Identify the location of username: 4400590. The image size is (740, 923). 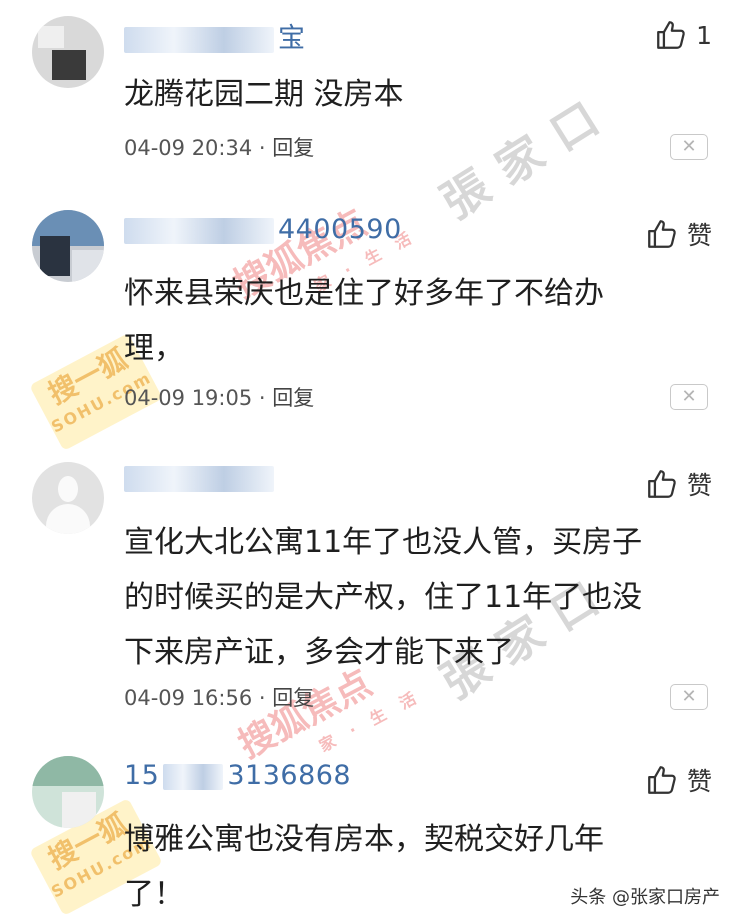
(263, 229).